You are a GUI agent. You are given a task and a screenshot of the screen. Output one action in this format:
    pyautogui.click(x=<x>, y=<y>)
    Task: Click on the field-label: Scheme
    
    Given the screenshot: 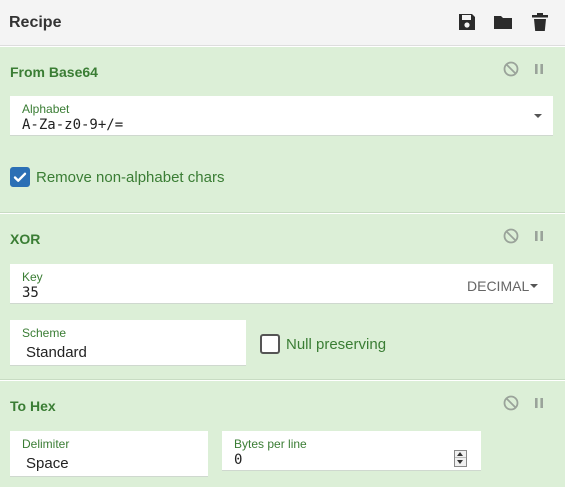 What is the action you would take?
    pyautogui.click(x=44, y=333)
    